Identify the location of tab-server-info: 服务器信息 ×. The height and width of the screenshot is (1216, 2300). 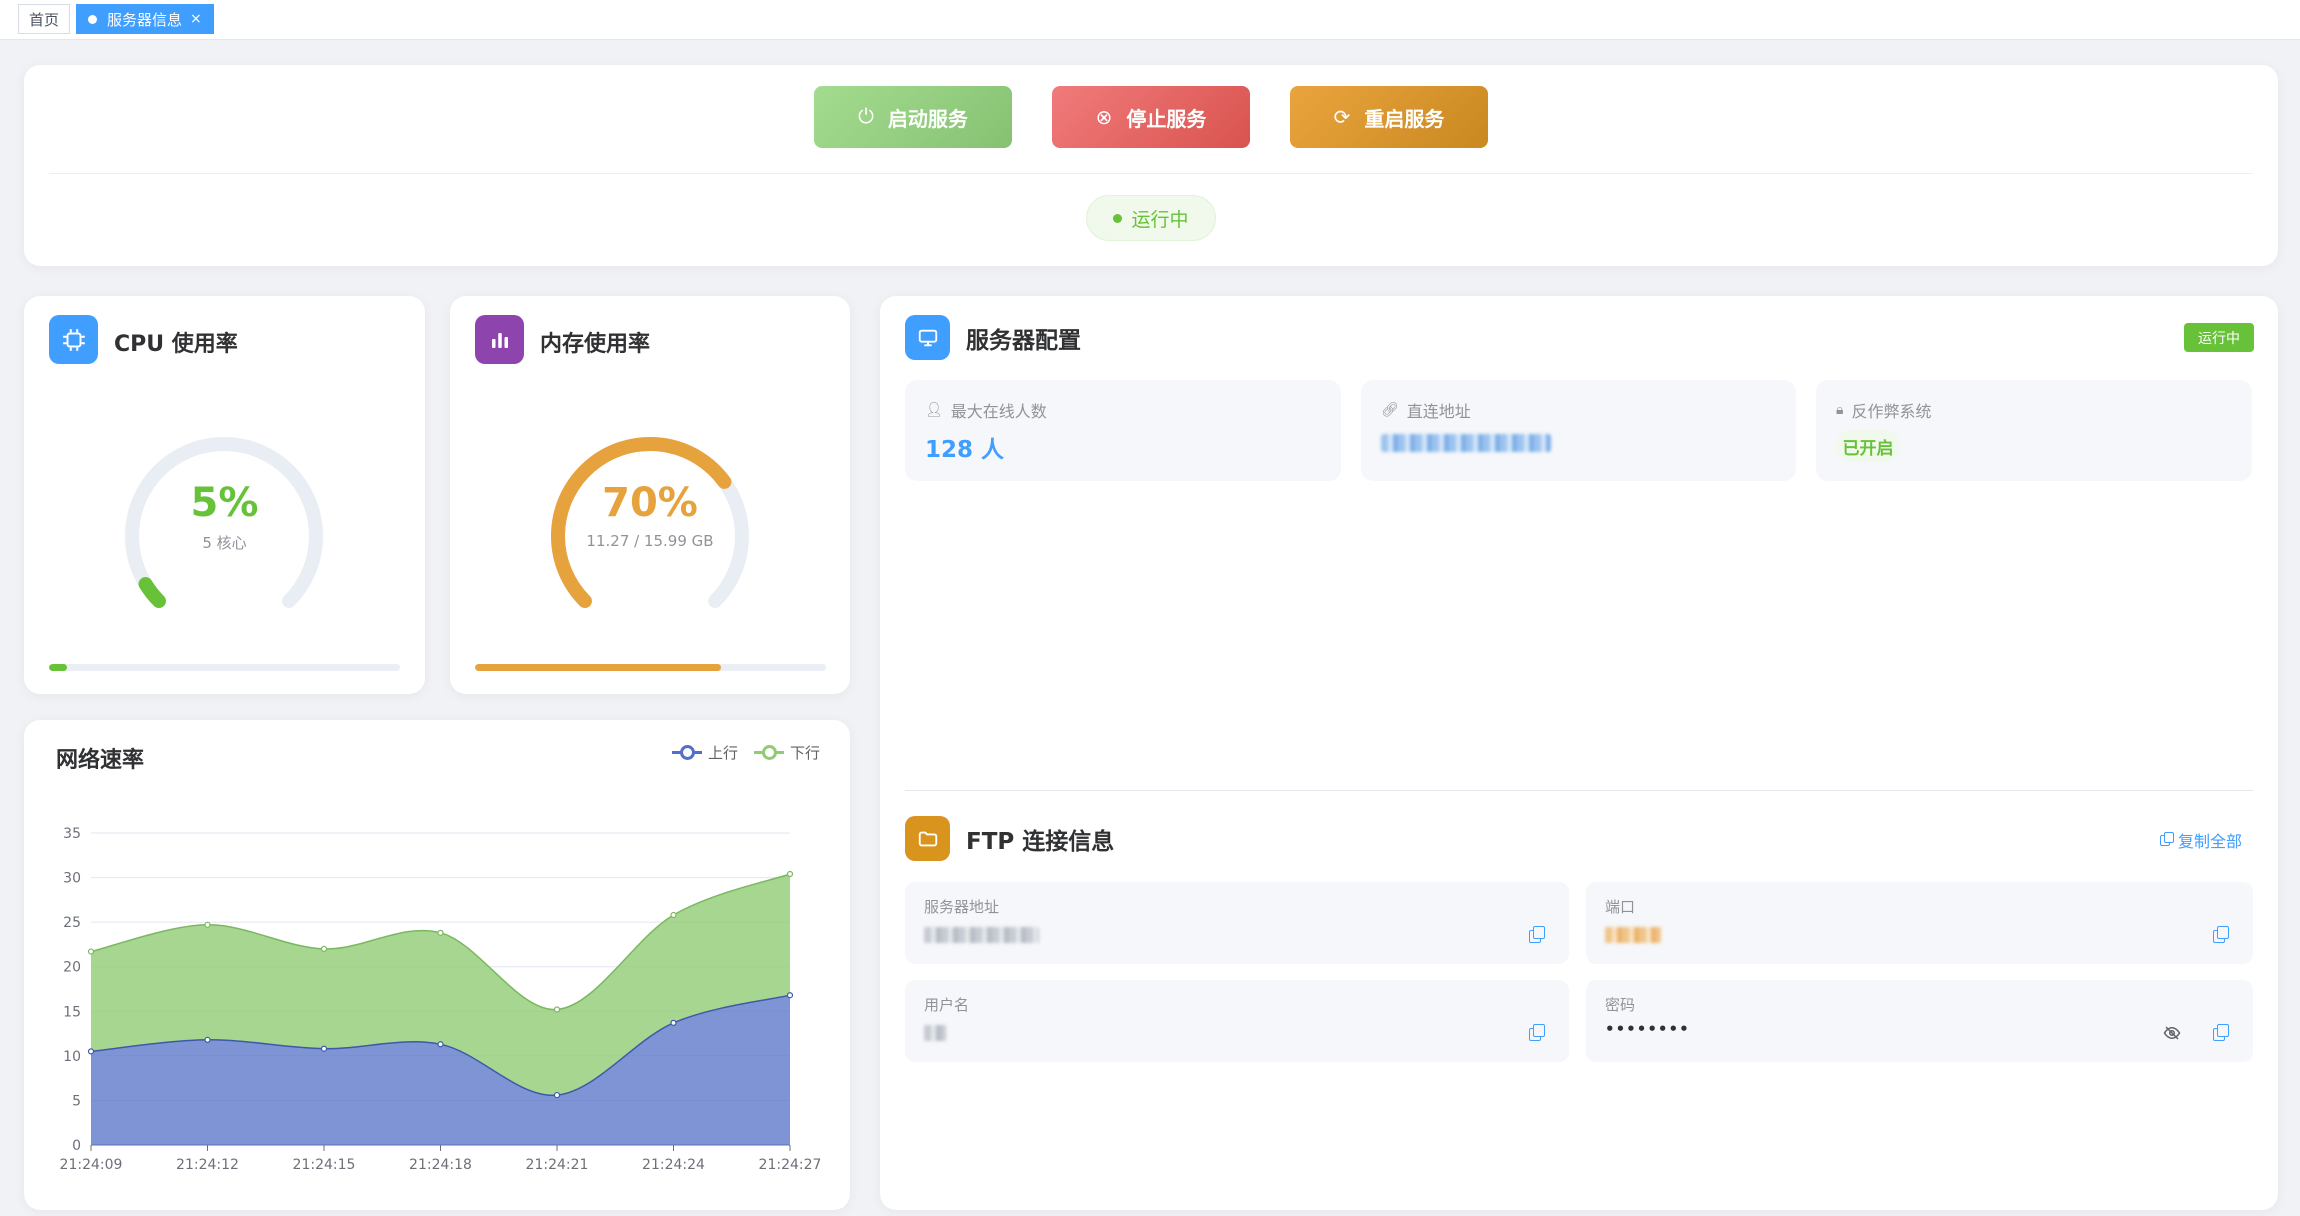
(145, 19).